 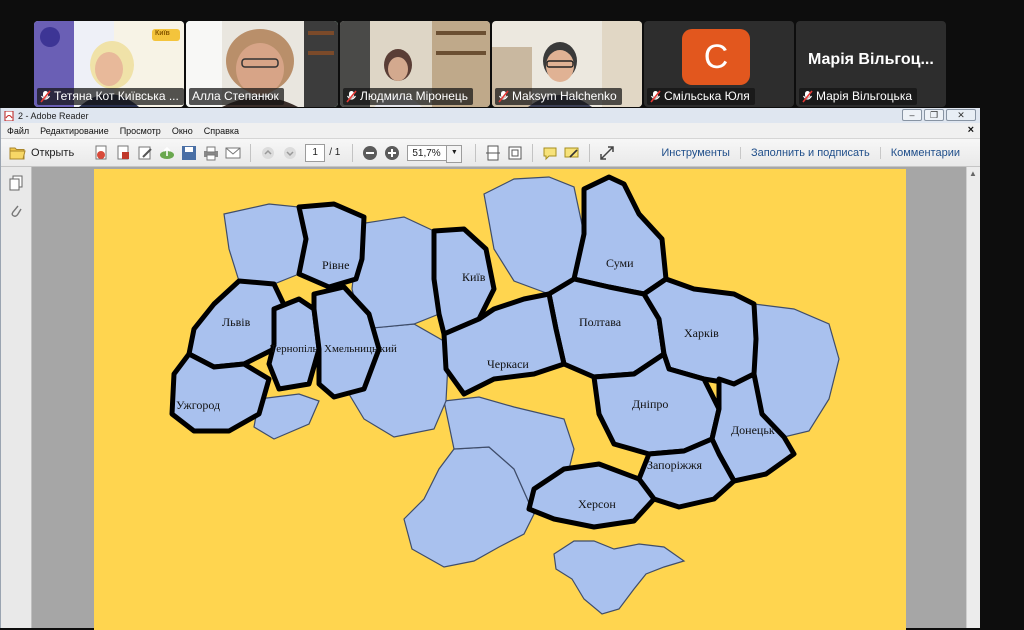 What do you see at coordinates (414, 96) in the screenshot?
I see `participant-label: Людмила Міронець` at bounding box center [414, 96].